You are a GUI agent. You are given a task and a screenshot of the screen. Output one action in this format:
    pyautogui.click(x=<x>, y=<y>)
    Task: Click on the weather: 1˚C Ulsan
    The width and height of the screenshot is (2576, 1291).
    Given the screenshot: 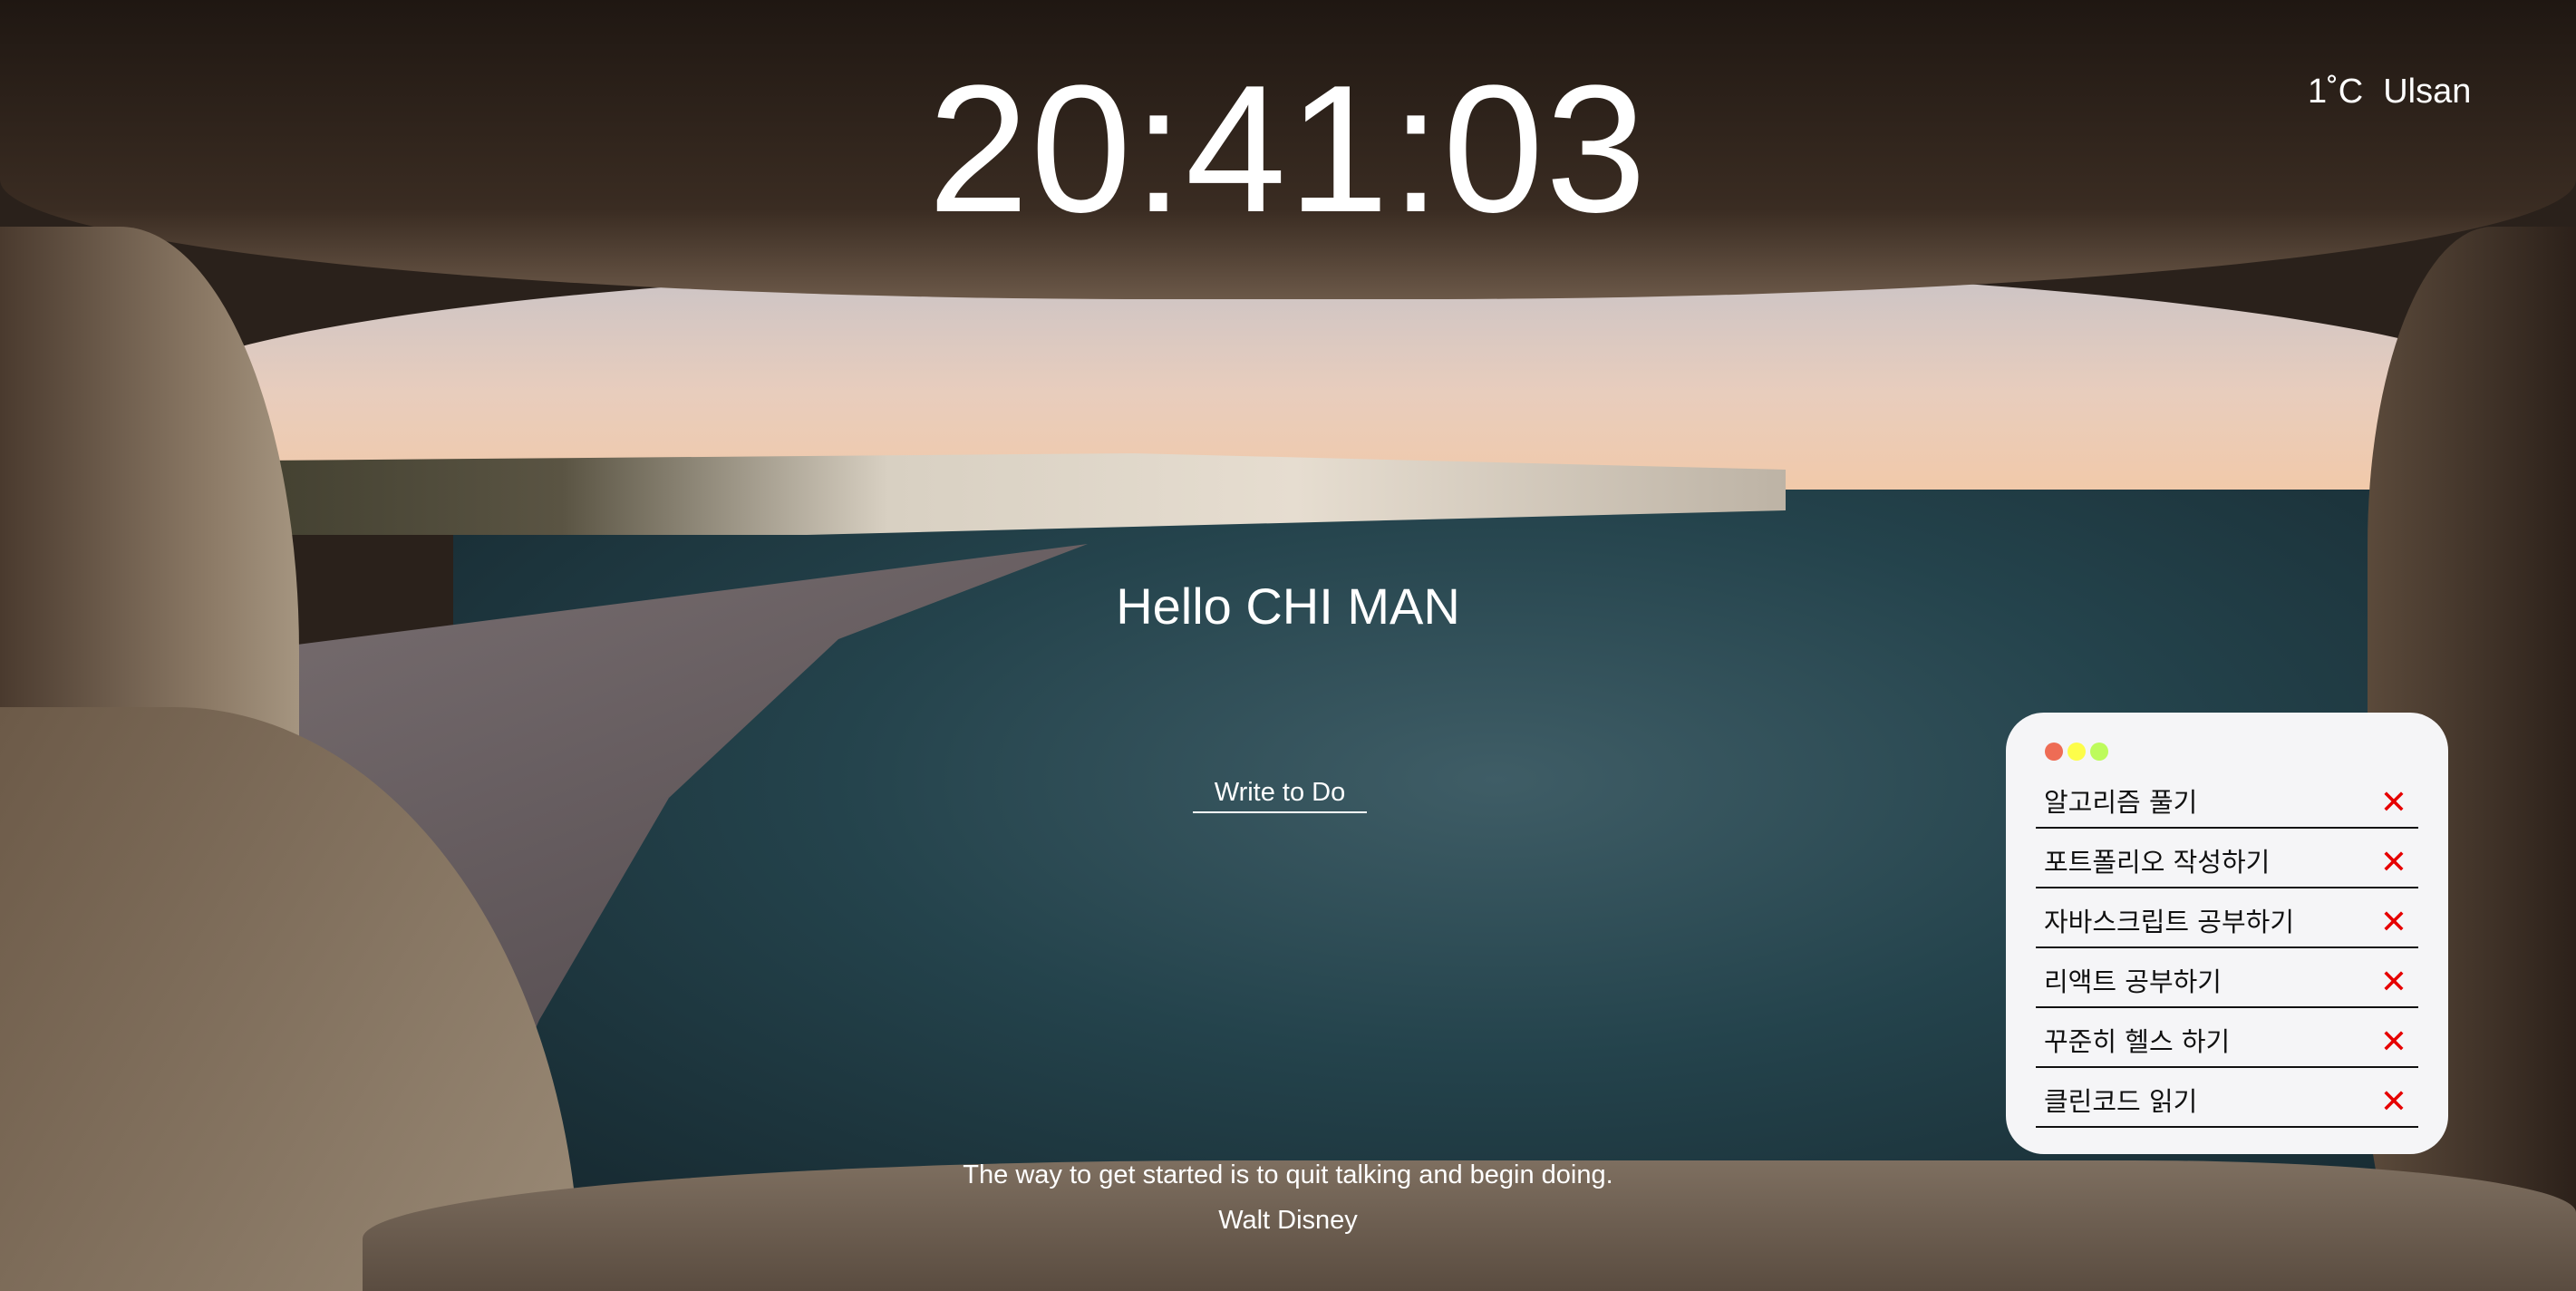 What is the action you would take?
    pyautogui.click(x=2389, y=92)
    